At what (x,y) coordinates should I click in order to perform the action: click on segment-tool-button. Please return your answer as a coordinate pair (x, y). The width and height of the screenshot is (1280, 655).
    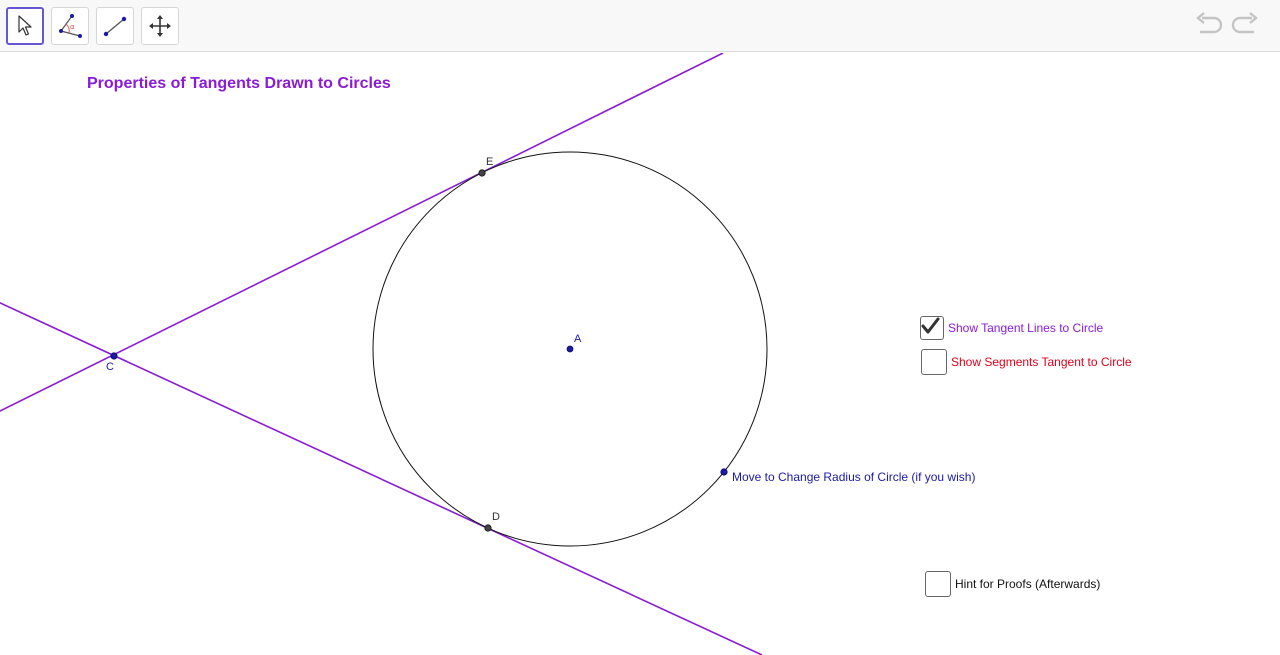
    Looking at the image, I should click on (115, 26).